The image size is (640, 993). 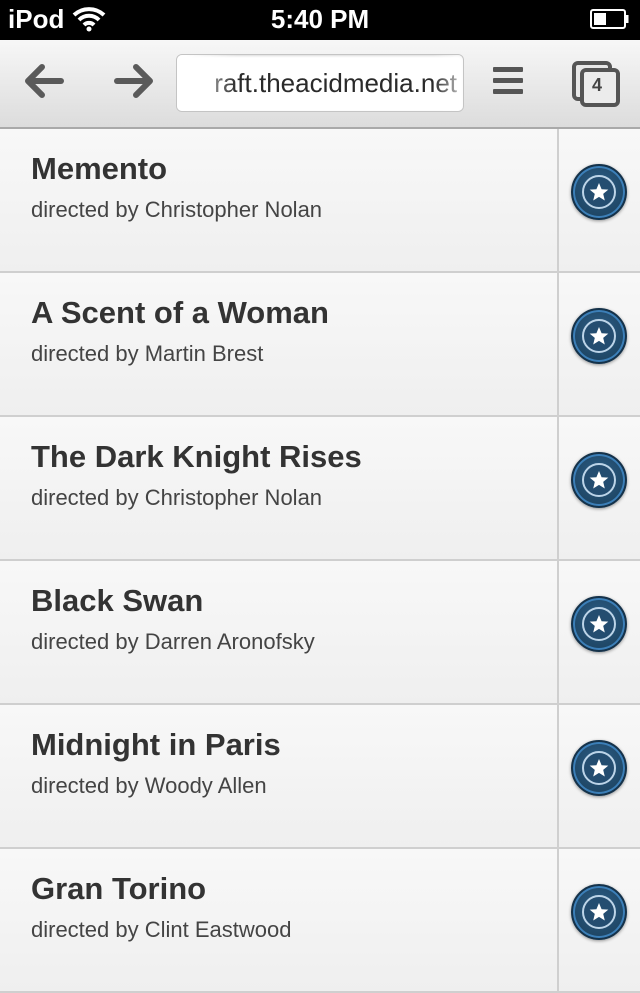 I want to click on browser-toolbar: raft.theacidmedia.net 4, so click(x=320, y=84).